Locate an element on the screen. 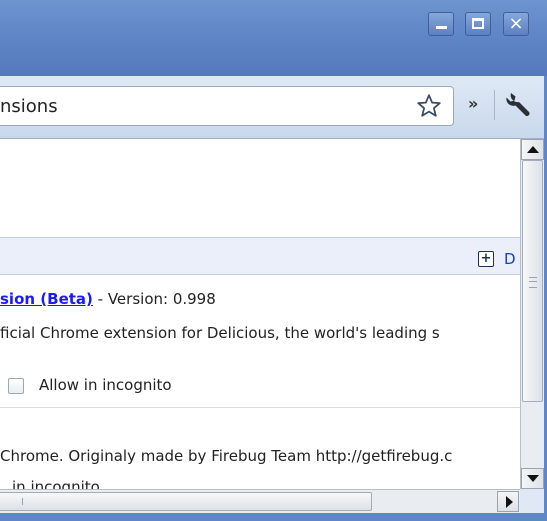 This screenshot has width=547, height=521. wrench-icon is located at coordinates (518, 104).